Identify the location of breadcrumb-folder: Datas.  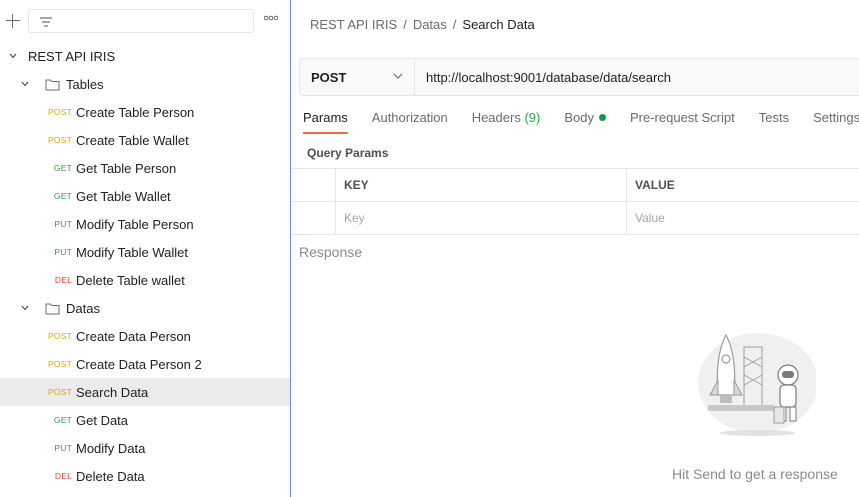
(430, 24).